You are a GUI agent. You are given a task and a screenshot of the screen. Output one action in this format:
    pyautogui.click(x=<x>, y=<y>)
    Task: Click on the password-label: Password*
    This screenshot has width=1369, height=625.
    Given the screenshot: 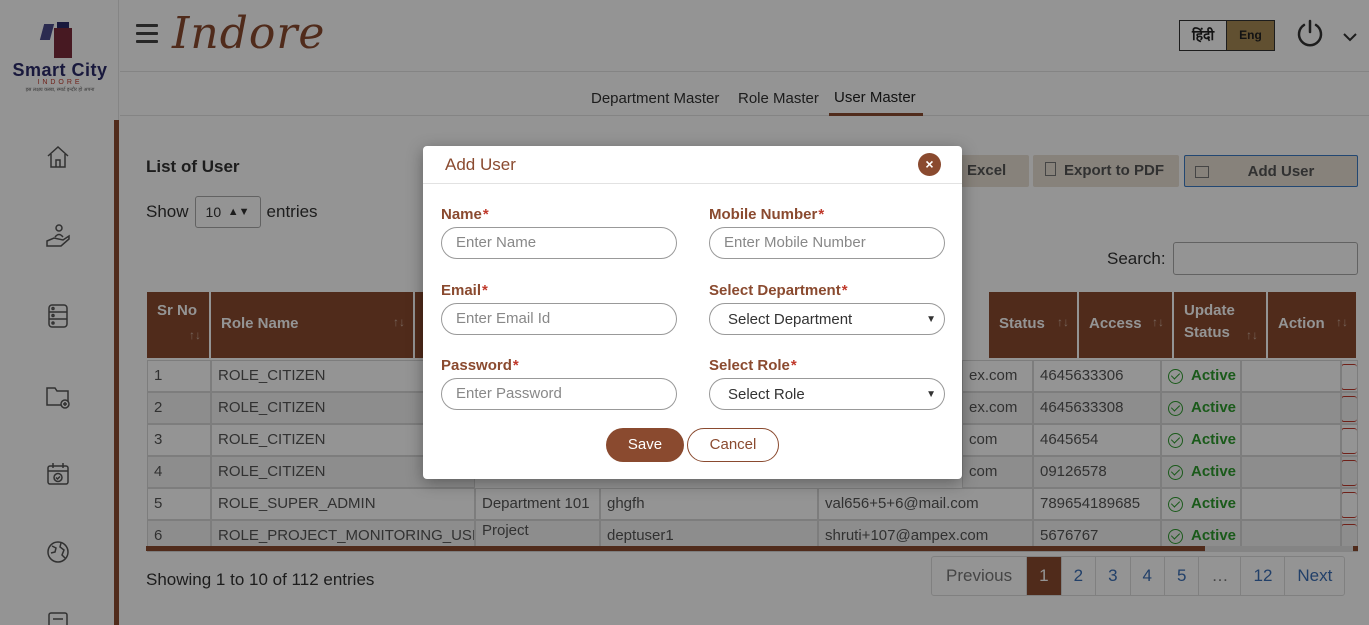 What is the action you would take?
    pyautogui.click(x=480, y=365)
    